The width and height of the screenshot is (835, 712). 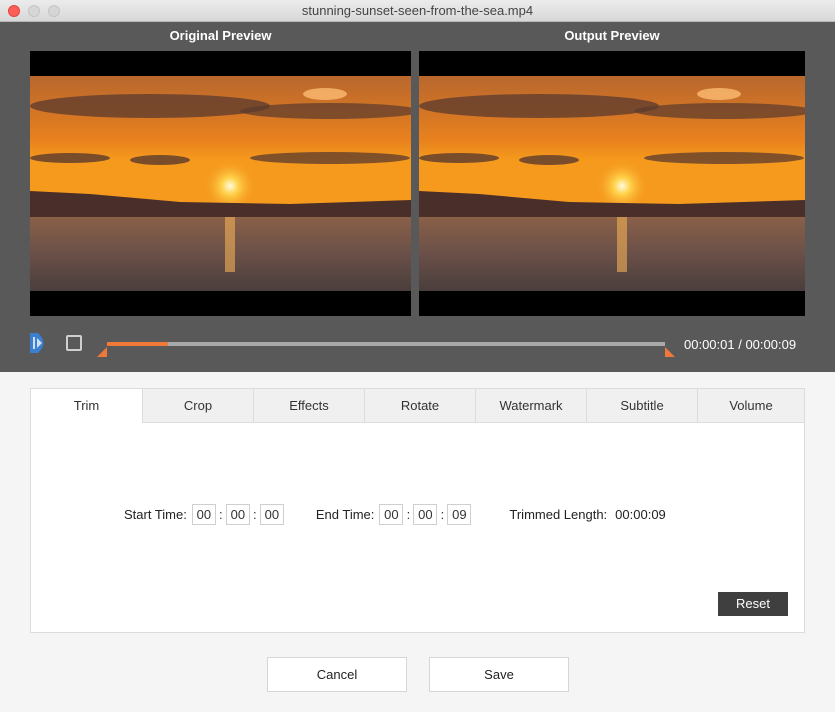 What do you see at coordinates (155, 514) in the screenshot?
I see `start-time-label: Start Time:` at bounding box center [155, 514].